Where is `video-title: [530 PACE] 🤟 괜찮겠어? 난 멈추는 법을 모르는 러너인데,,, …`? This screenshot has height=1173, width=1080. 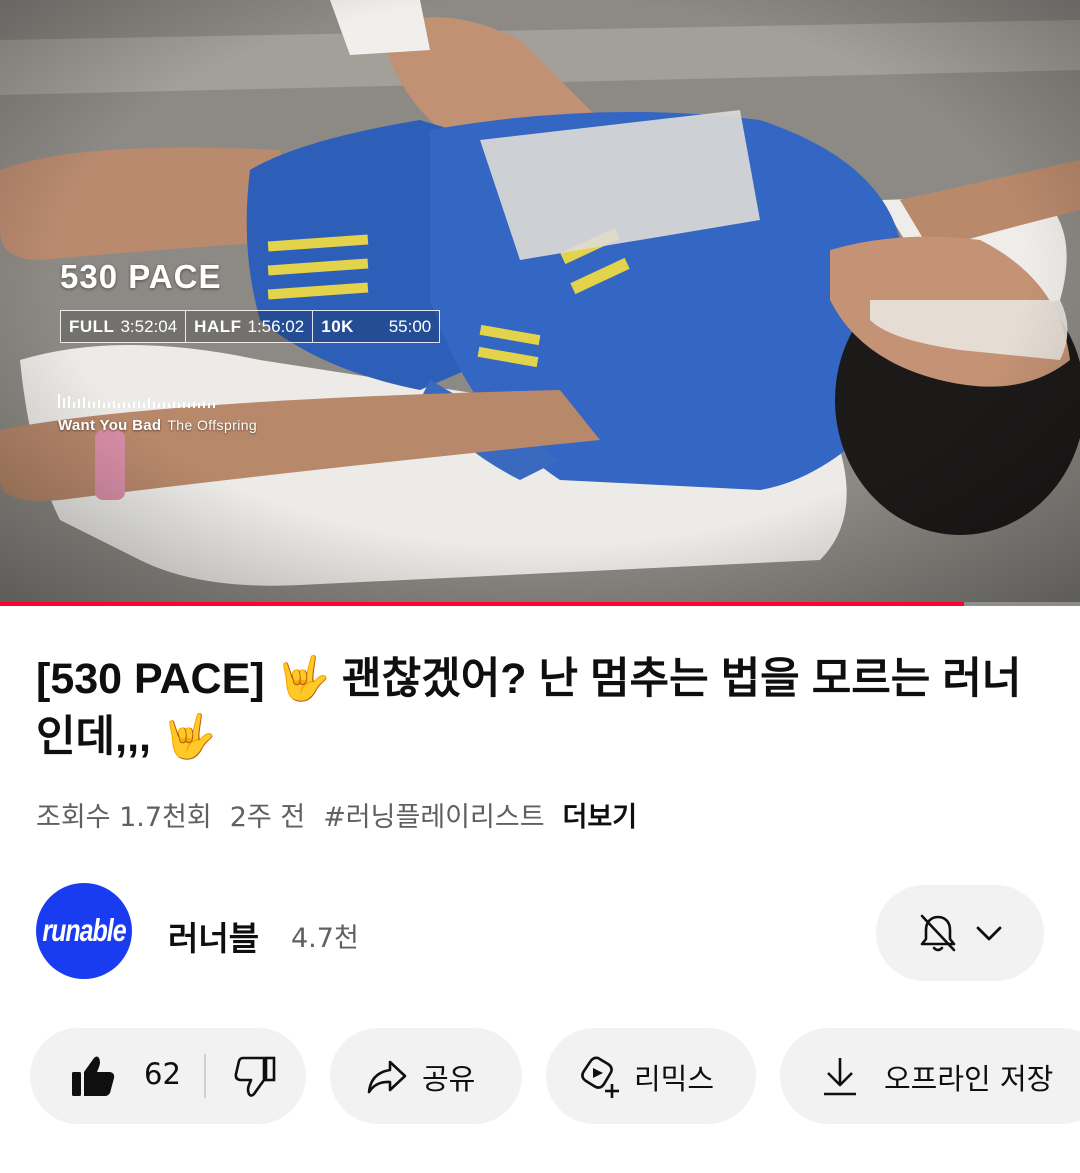 video-title: [530 PACE] 🤟 괜찮겠어? 난 멈추는 법을 모르는 러너인데,,, … is located at coordinates (541, 708).